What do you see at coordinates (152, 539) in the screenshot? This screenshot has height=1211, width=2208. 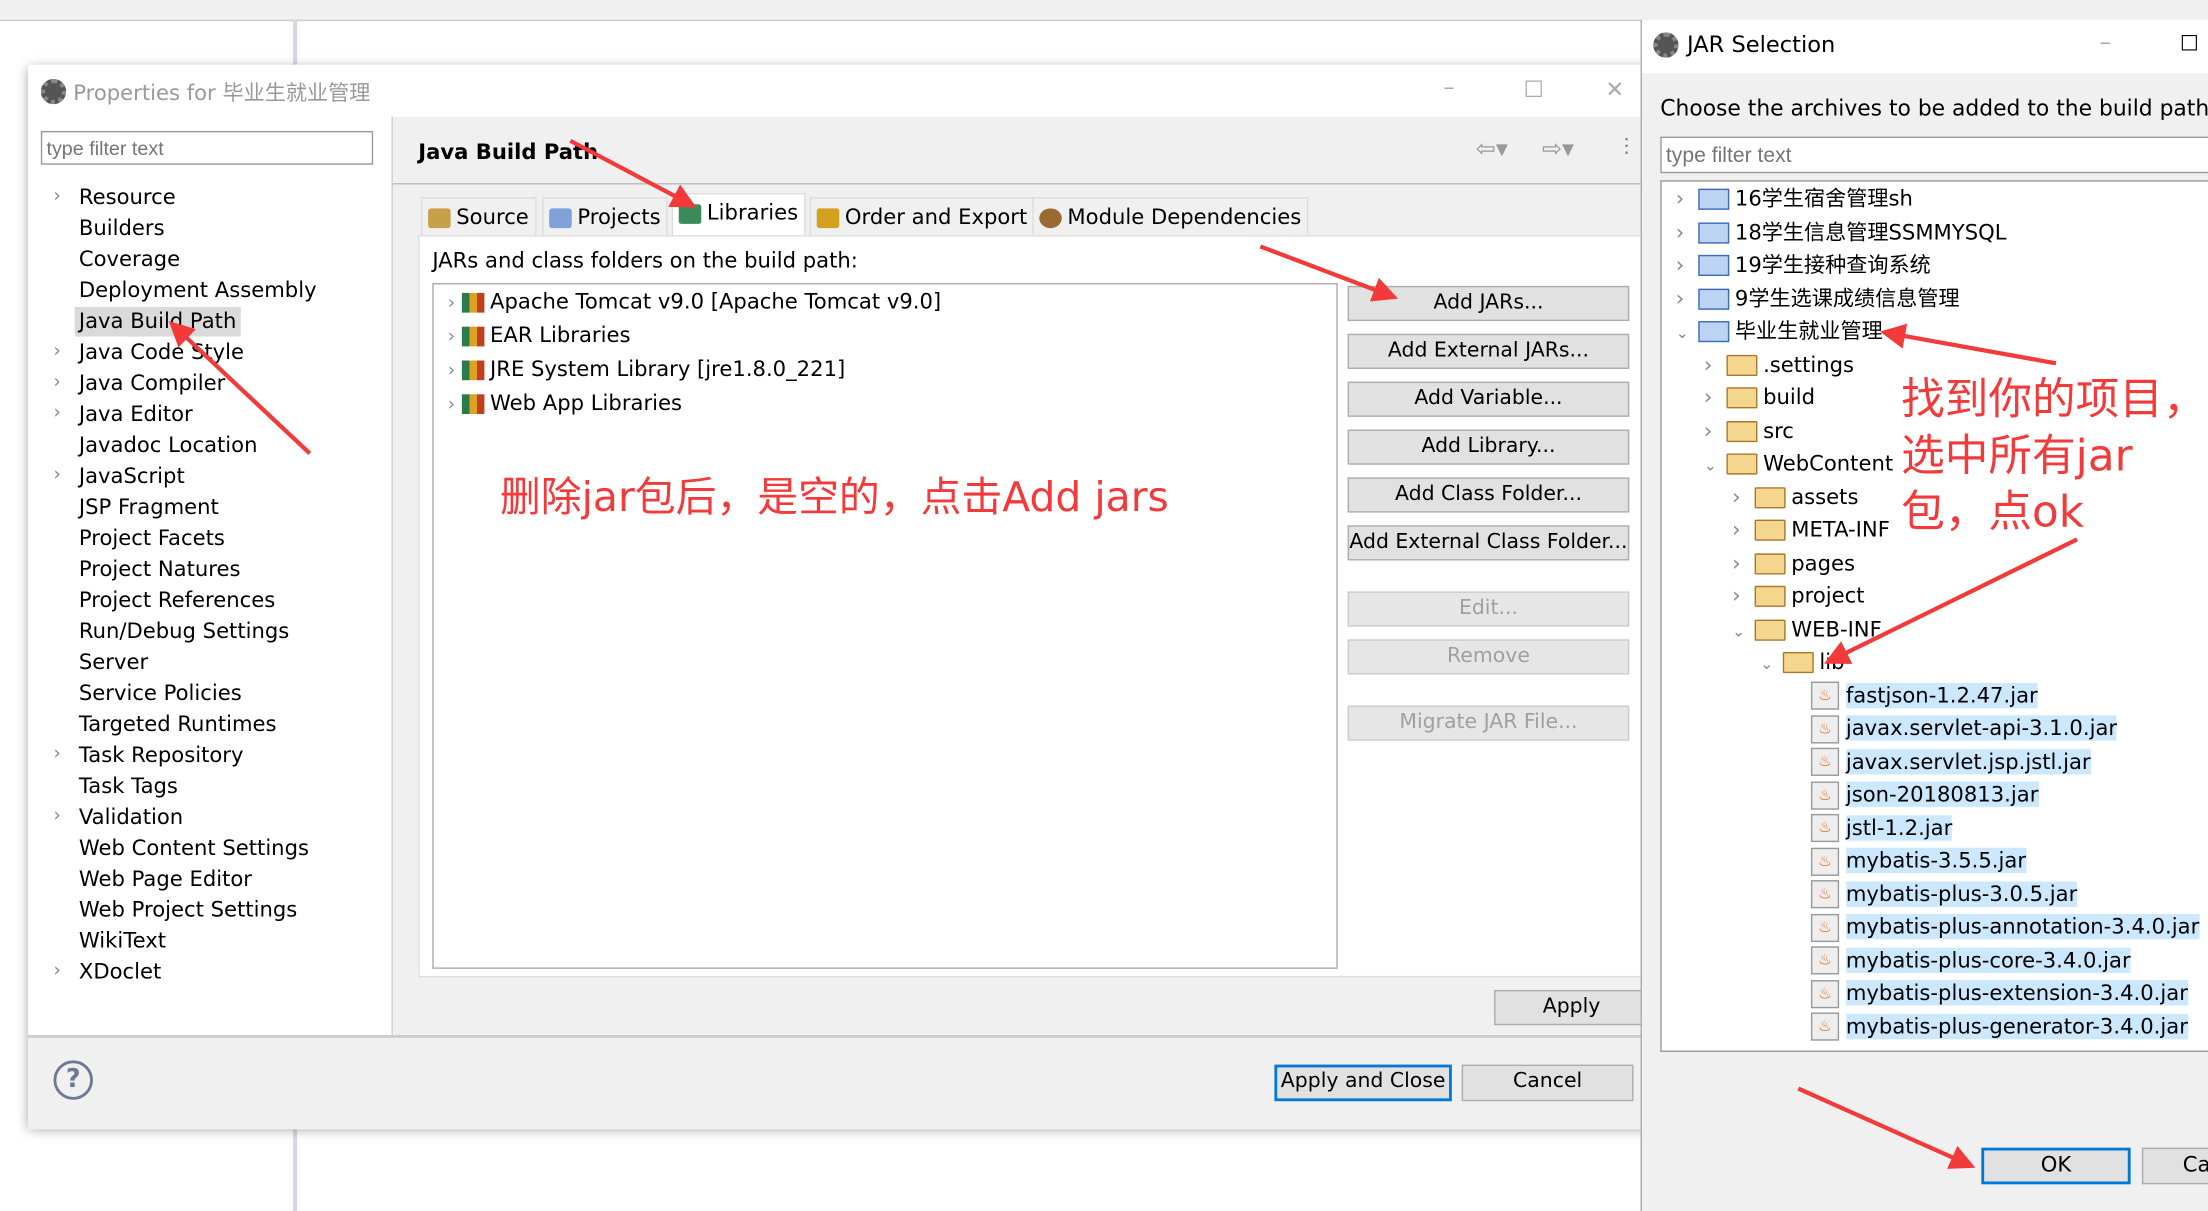 I see `nav-item: Project Facets` at bounding box center [152, 539].